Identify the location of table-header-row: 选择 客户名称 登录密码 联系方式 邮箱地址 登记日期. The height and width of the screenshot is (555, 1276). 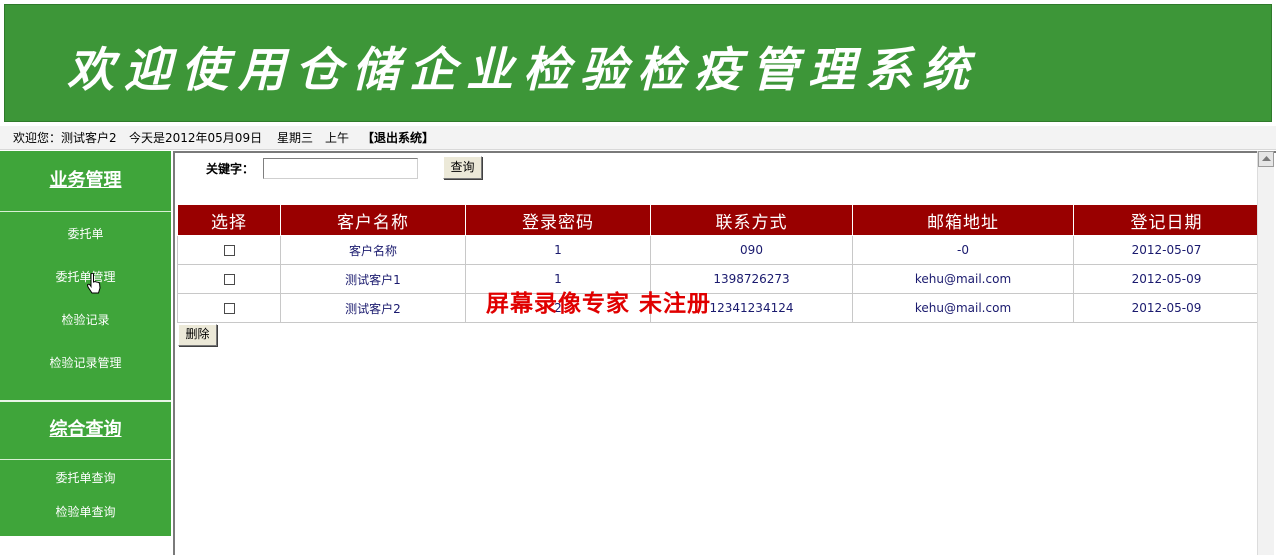
(718, 220).